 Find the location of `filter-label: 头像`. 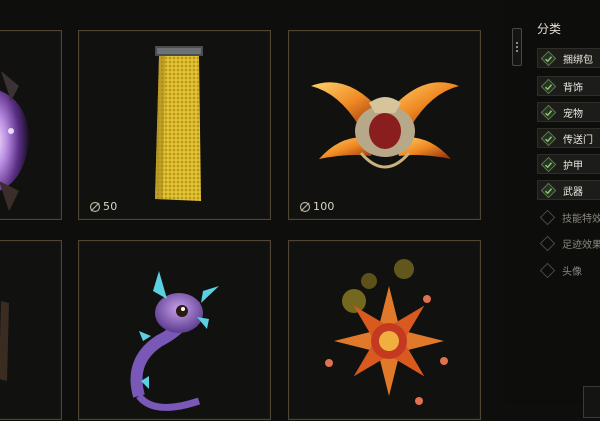

filter-label: 头像 is located at coordinates (572, 272).